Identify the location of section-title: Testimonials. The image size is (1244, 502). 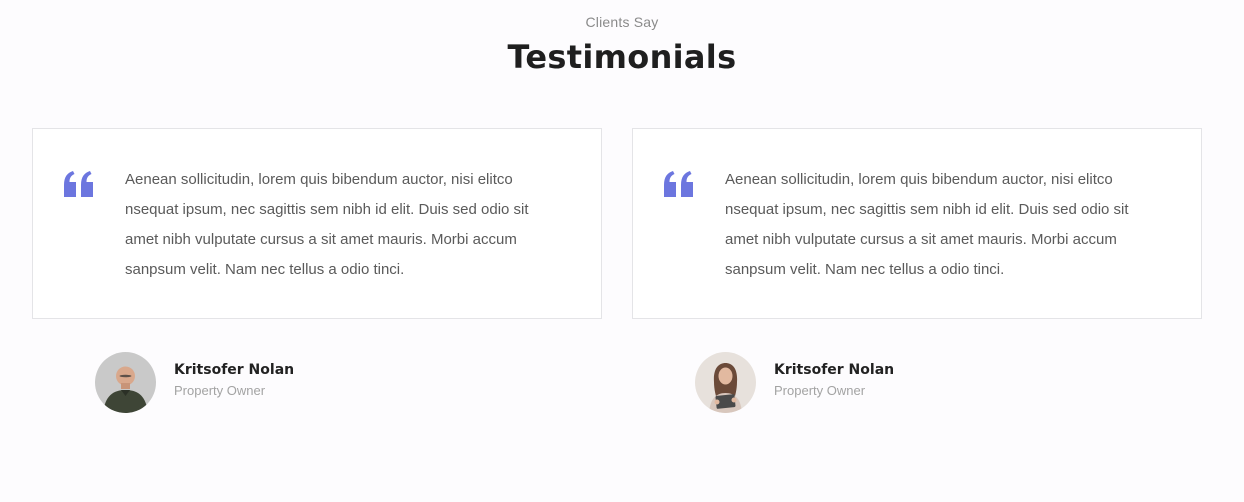
(622, 57).